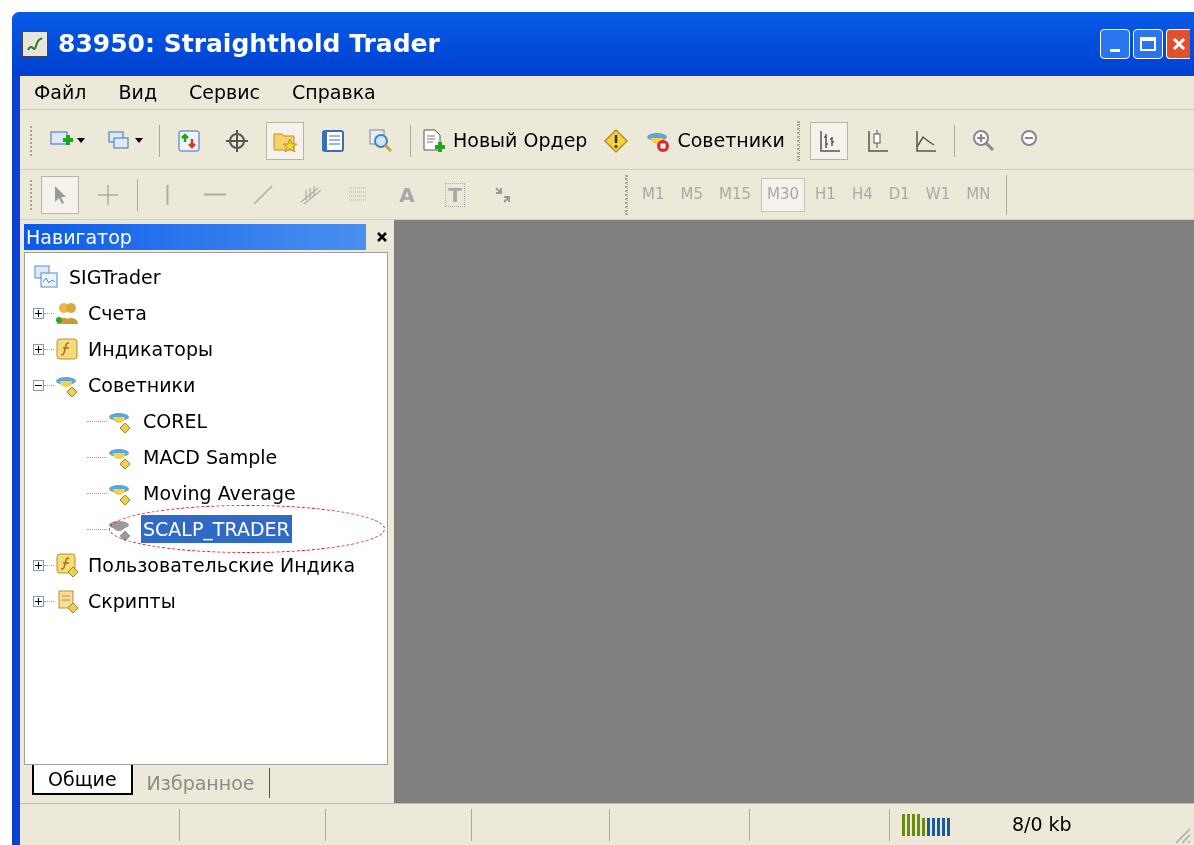 The image size is (1194, 845). I want to click on traffic-text: 8/0 kb, so click(1042, 825).